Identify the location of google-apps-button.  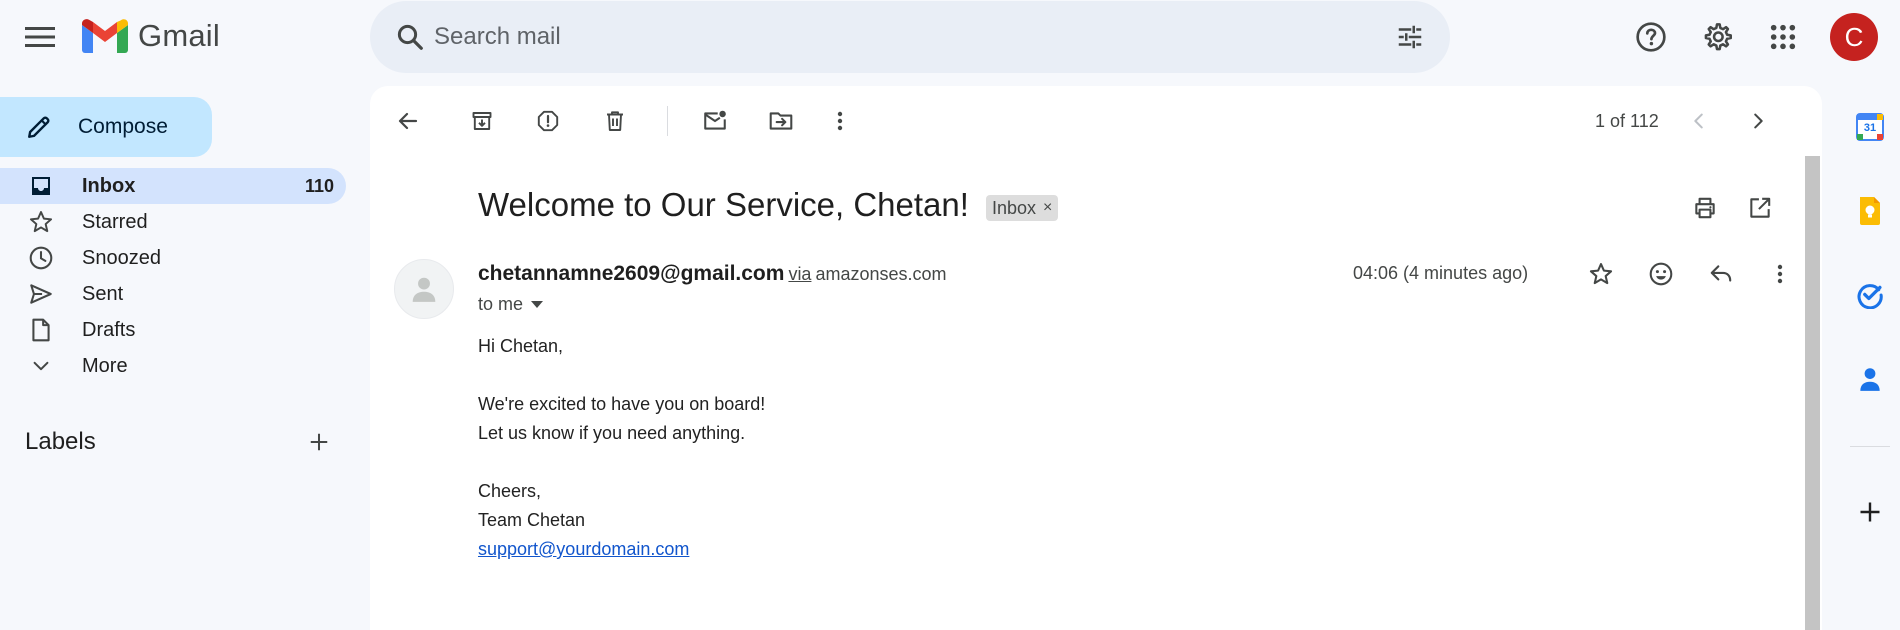
(1783, 37).